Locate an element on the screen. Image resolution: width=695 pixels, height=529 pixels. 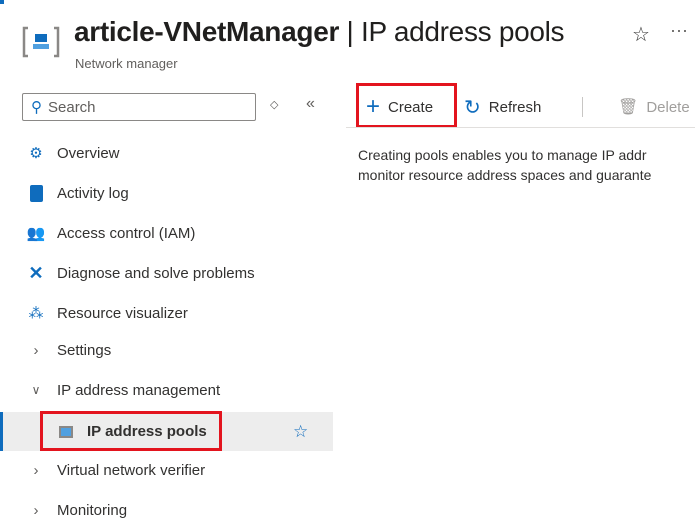
sidebar-item-activity-log: Activity log is located at coordinates (166, 193).